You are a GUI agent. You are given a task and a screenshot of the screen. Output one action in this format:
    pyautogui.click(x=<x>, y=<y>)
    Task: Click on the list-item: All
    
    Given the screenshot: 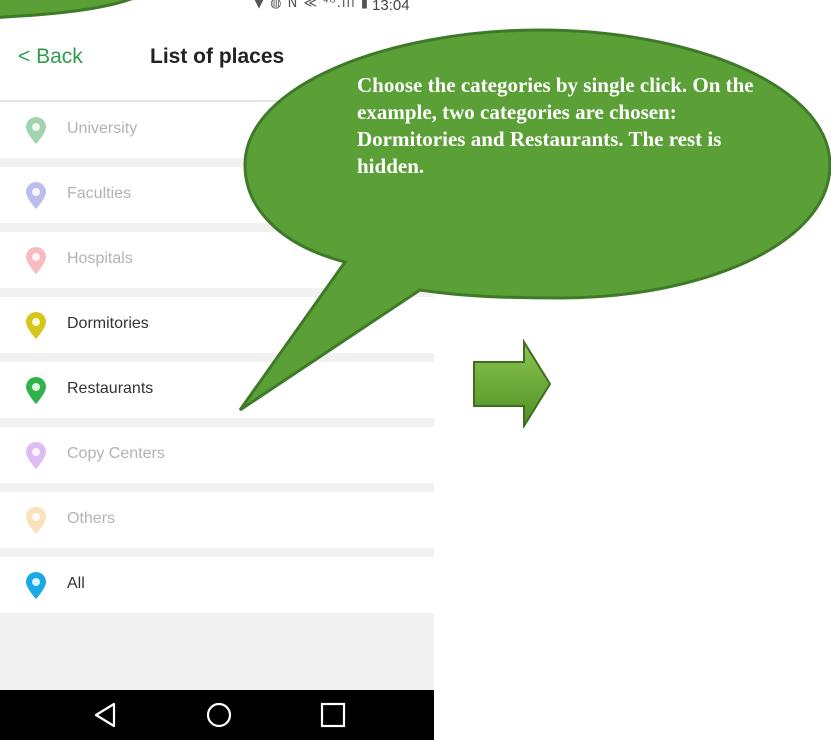 What is the action you would take?
    pyautogui.click(x=217, y=585)
    